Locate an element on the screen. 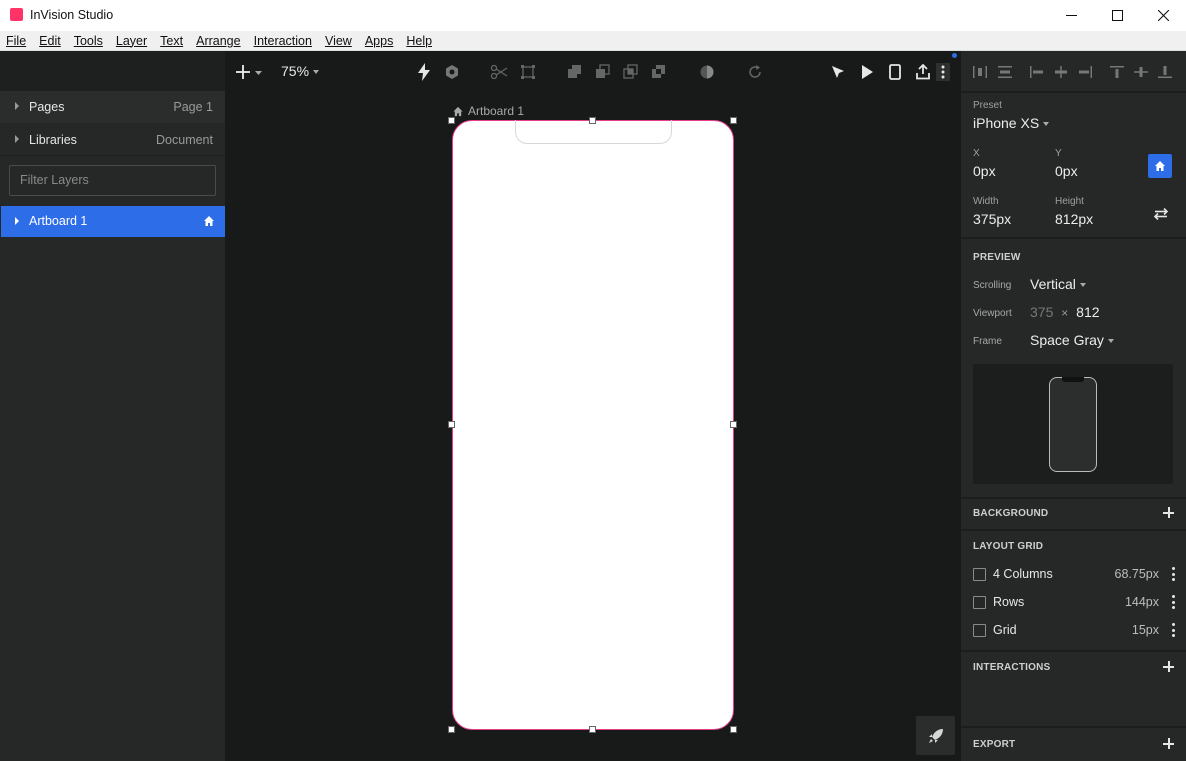  scissors-button is located at coordinates (499, 72).